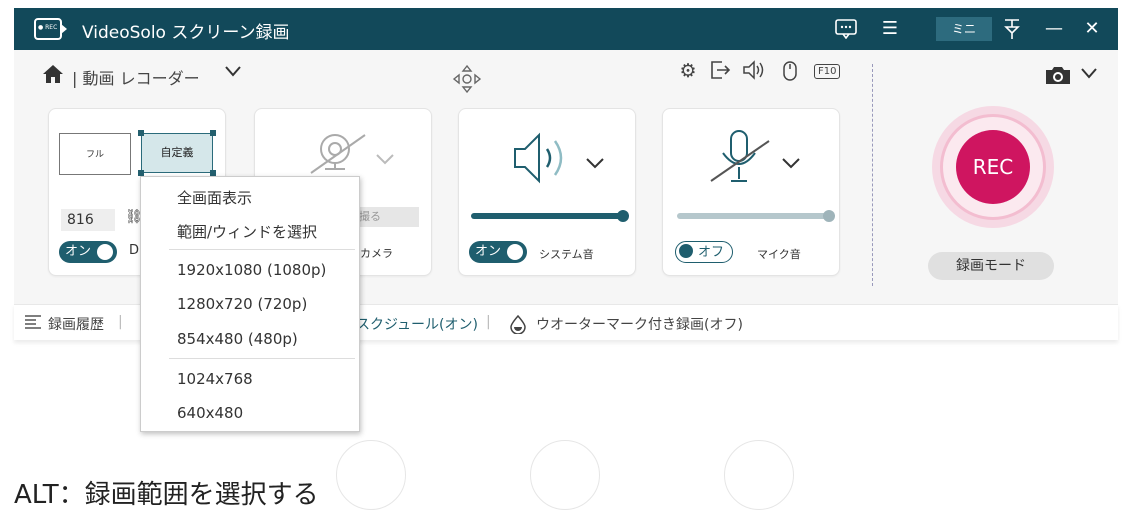 Image resolution: width=1132 pixels, height=520 pixels. What do you see at coordinates (1012, 29) in the screenshot?
I see `pin-icon` at bounding box center [1012, 29].